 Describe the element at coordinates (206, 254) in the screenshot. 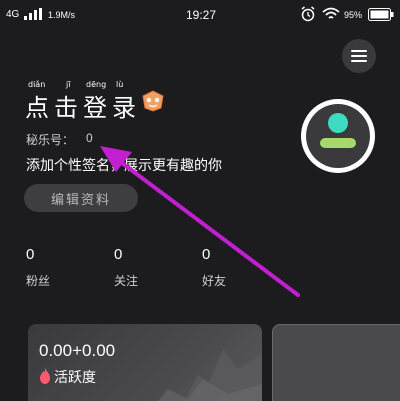

I see `stat-friends-value: 0` at that location.